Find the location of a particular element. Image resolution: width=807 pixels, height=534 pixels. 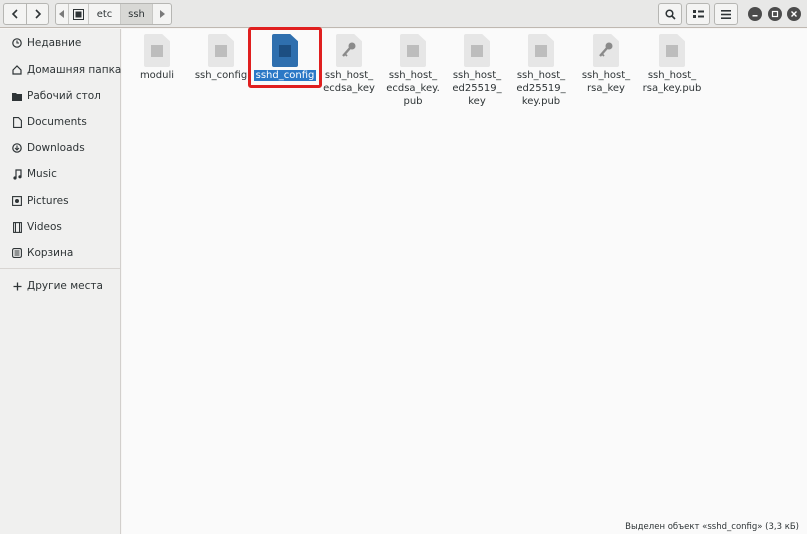

file-name: ssh_host_ ed25519_ key.pub is located at coordinates (541, 88).